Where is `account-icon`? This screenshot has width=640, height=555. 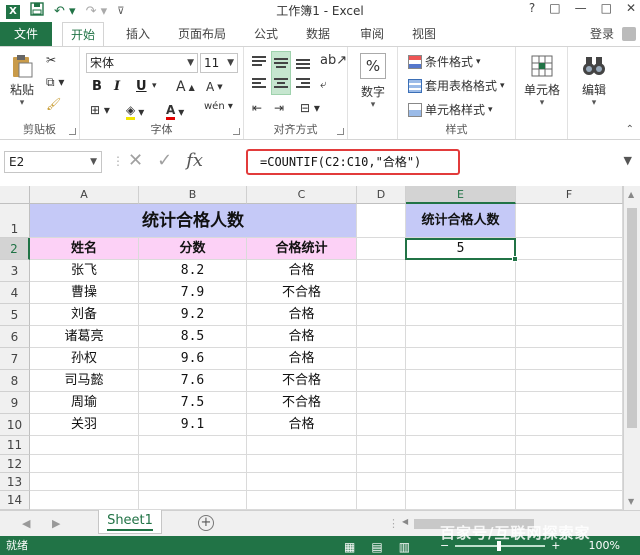
account-icon is located at coordinates (629, 34).